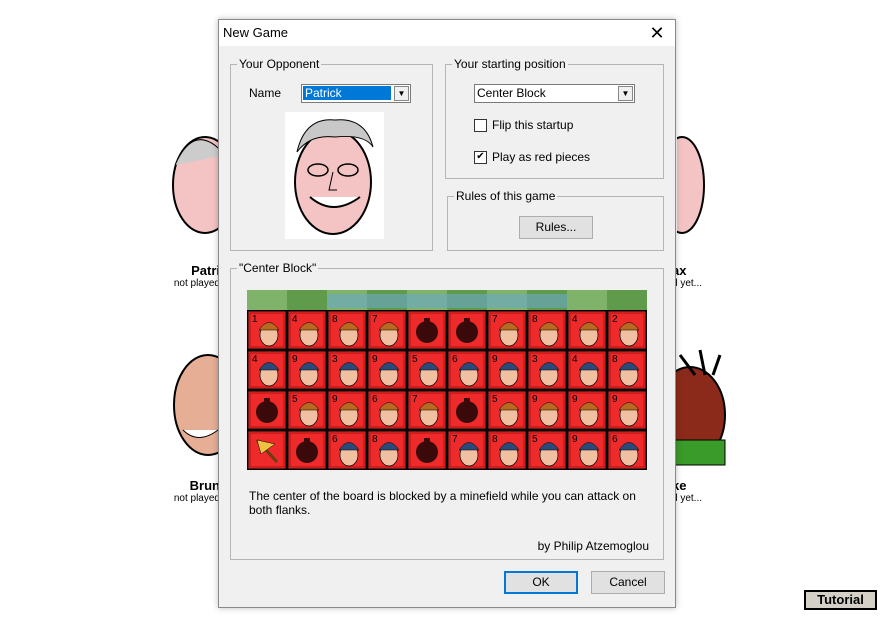  What do you see at coordinates (334, 175) in the screenshot?
I see `opponent-portrait` at bounding box center [334, 175].